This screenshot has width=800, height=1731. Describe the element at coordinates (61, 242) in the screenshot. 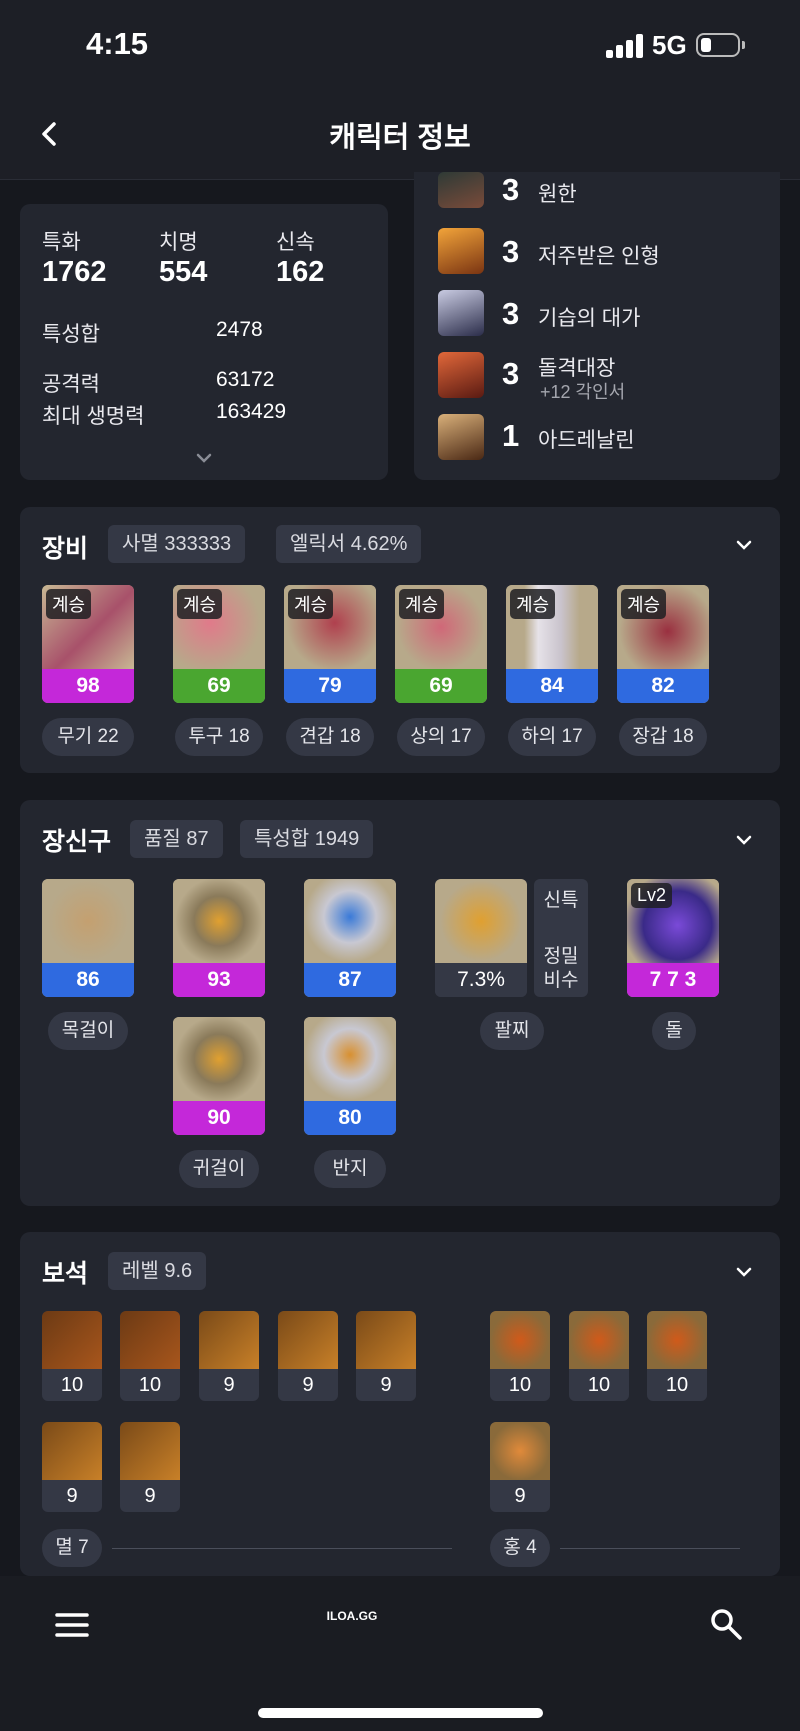

I see `stat-label: 특화` at that location.